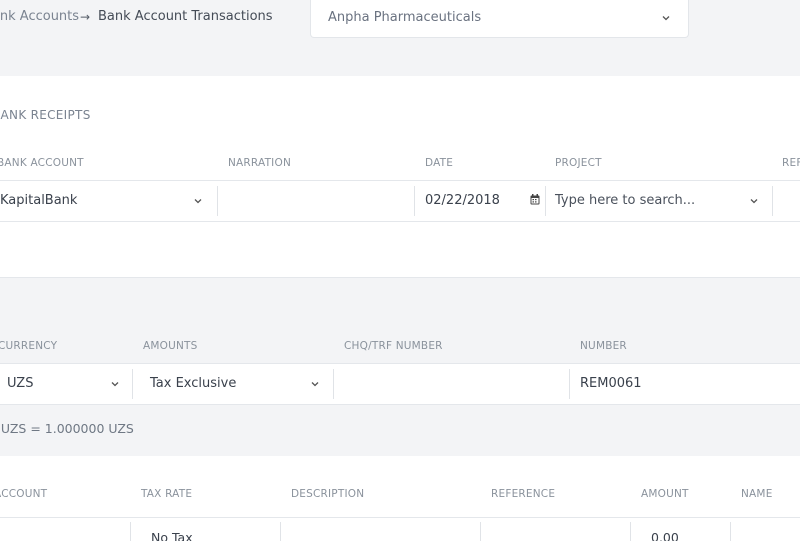  Describe the element at coordinates (578, 163) in the screenshot. I see `label-project: PROJECT` at that location.